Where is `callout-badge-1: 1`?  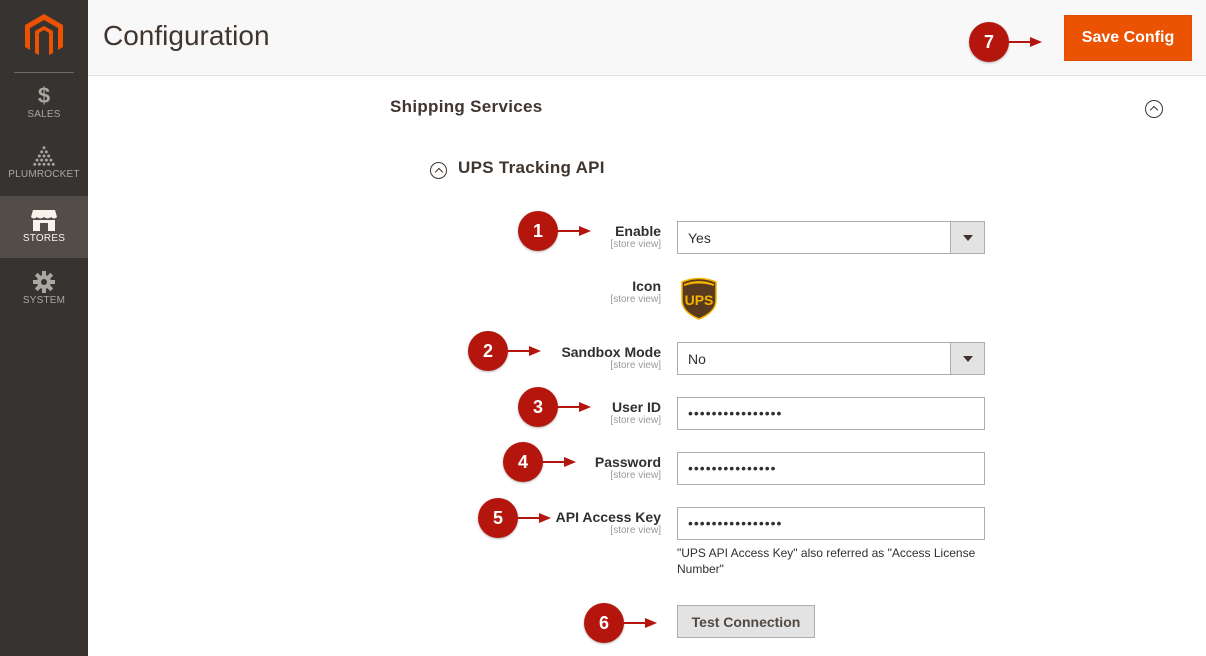 callout-badge-1: 1 is located at coordinates (538, 231).